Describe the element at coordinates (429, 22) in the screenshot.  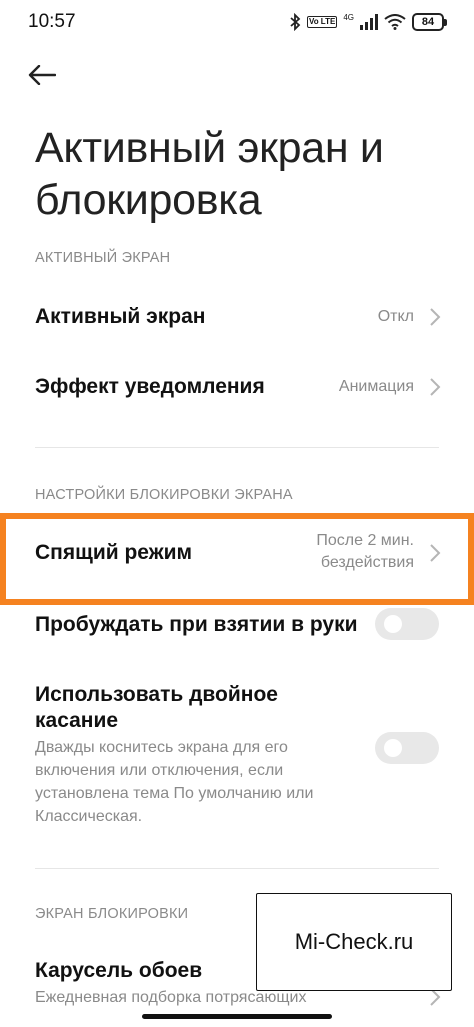
I see `battery-icon: 84` at that location.